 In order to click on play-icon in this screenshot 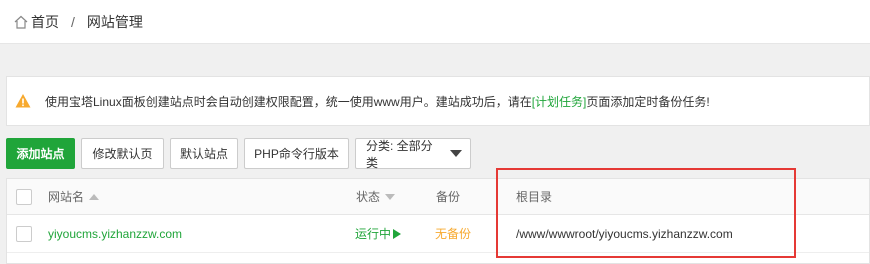, I will do `click(397, 233)`.